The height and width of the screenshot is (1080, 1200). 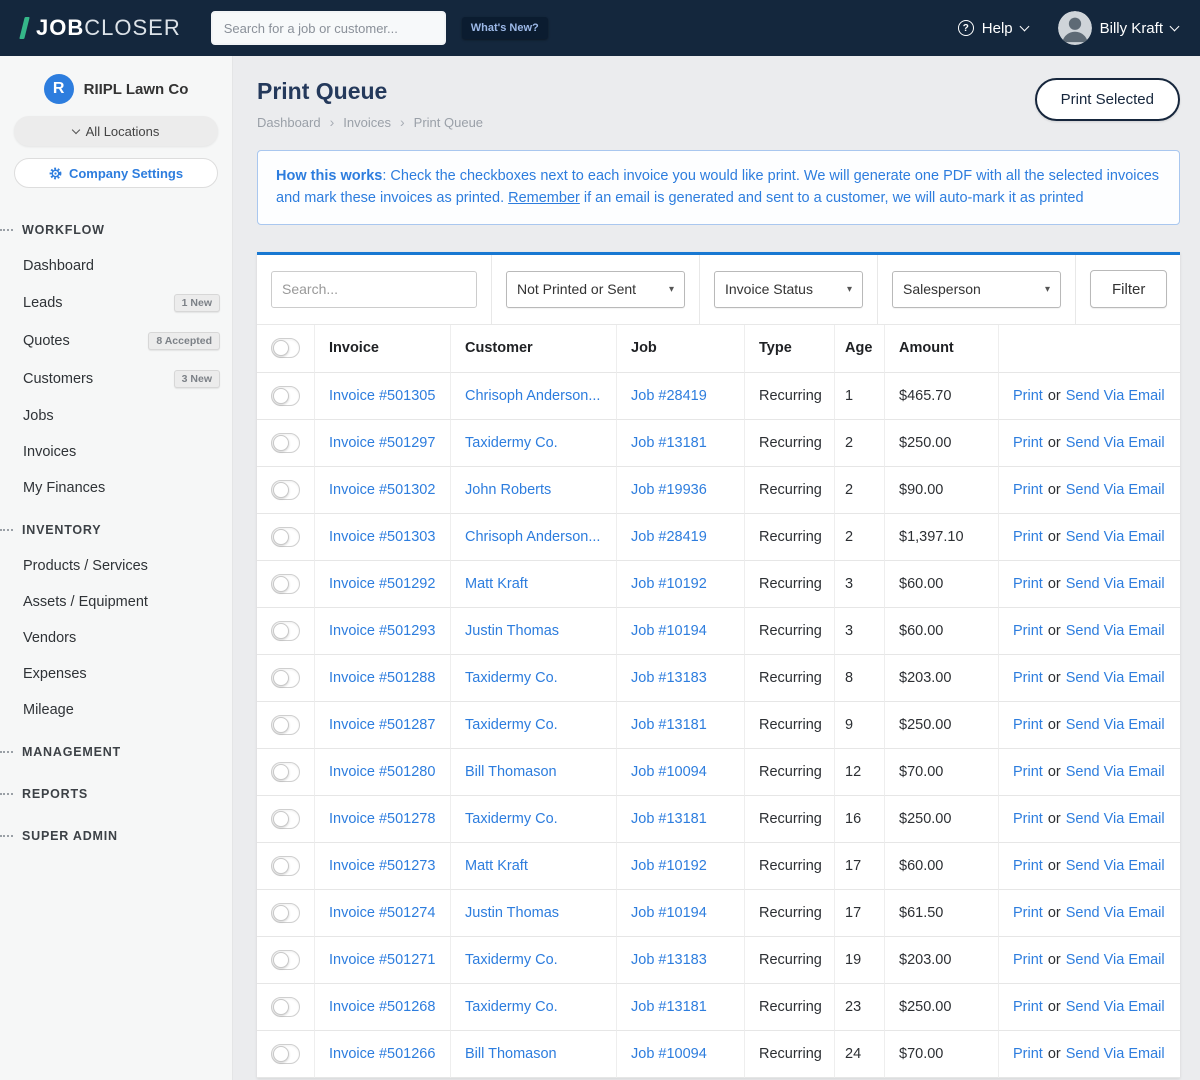 I want to click on invoice-link: Invoice #501302, so click(x=382, y=490).